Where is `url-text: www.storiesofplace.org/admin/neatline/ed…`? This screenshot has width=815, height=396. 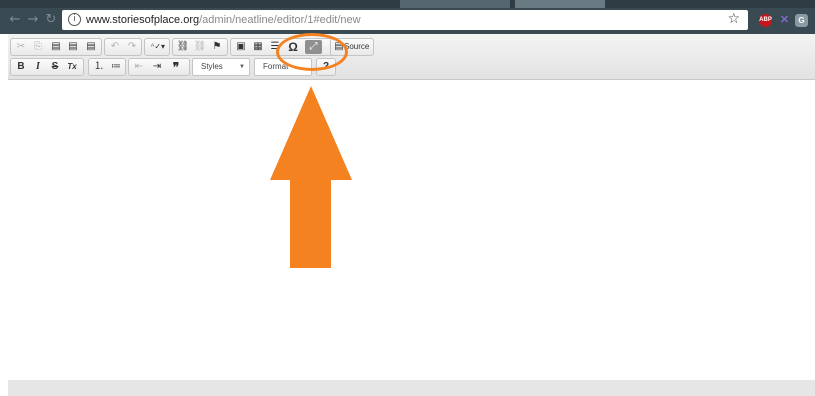
url-text: www.storiesofplace.org/admin/neatline/ed… is located at coordinates (223, 20).